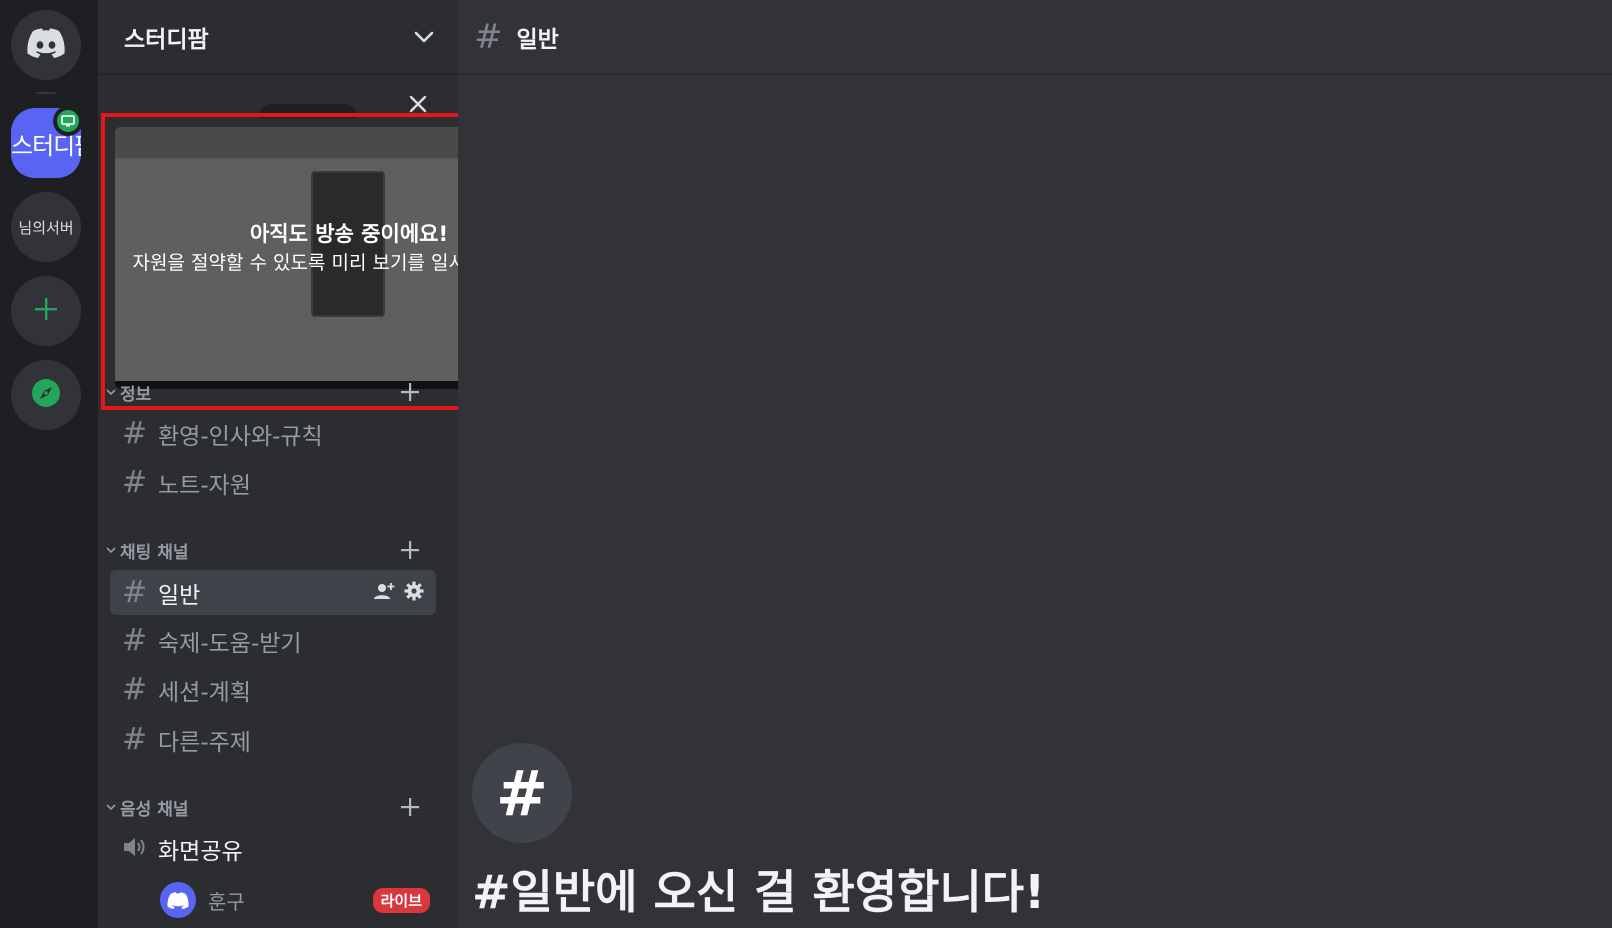 The width and height of the screenshot is (1612, 928). What do you see at coordinates (1035, 37) in the screenshot?
I see `channel-header: # 일반` at bounding box center [1035, 37].